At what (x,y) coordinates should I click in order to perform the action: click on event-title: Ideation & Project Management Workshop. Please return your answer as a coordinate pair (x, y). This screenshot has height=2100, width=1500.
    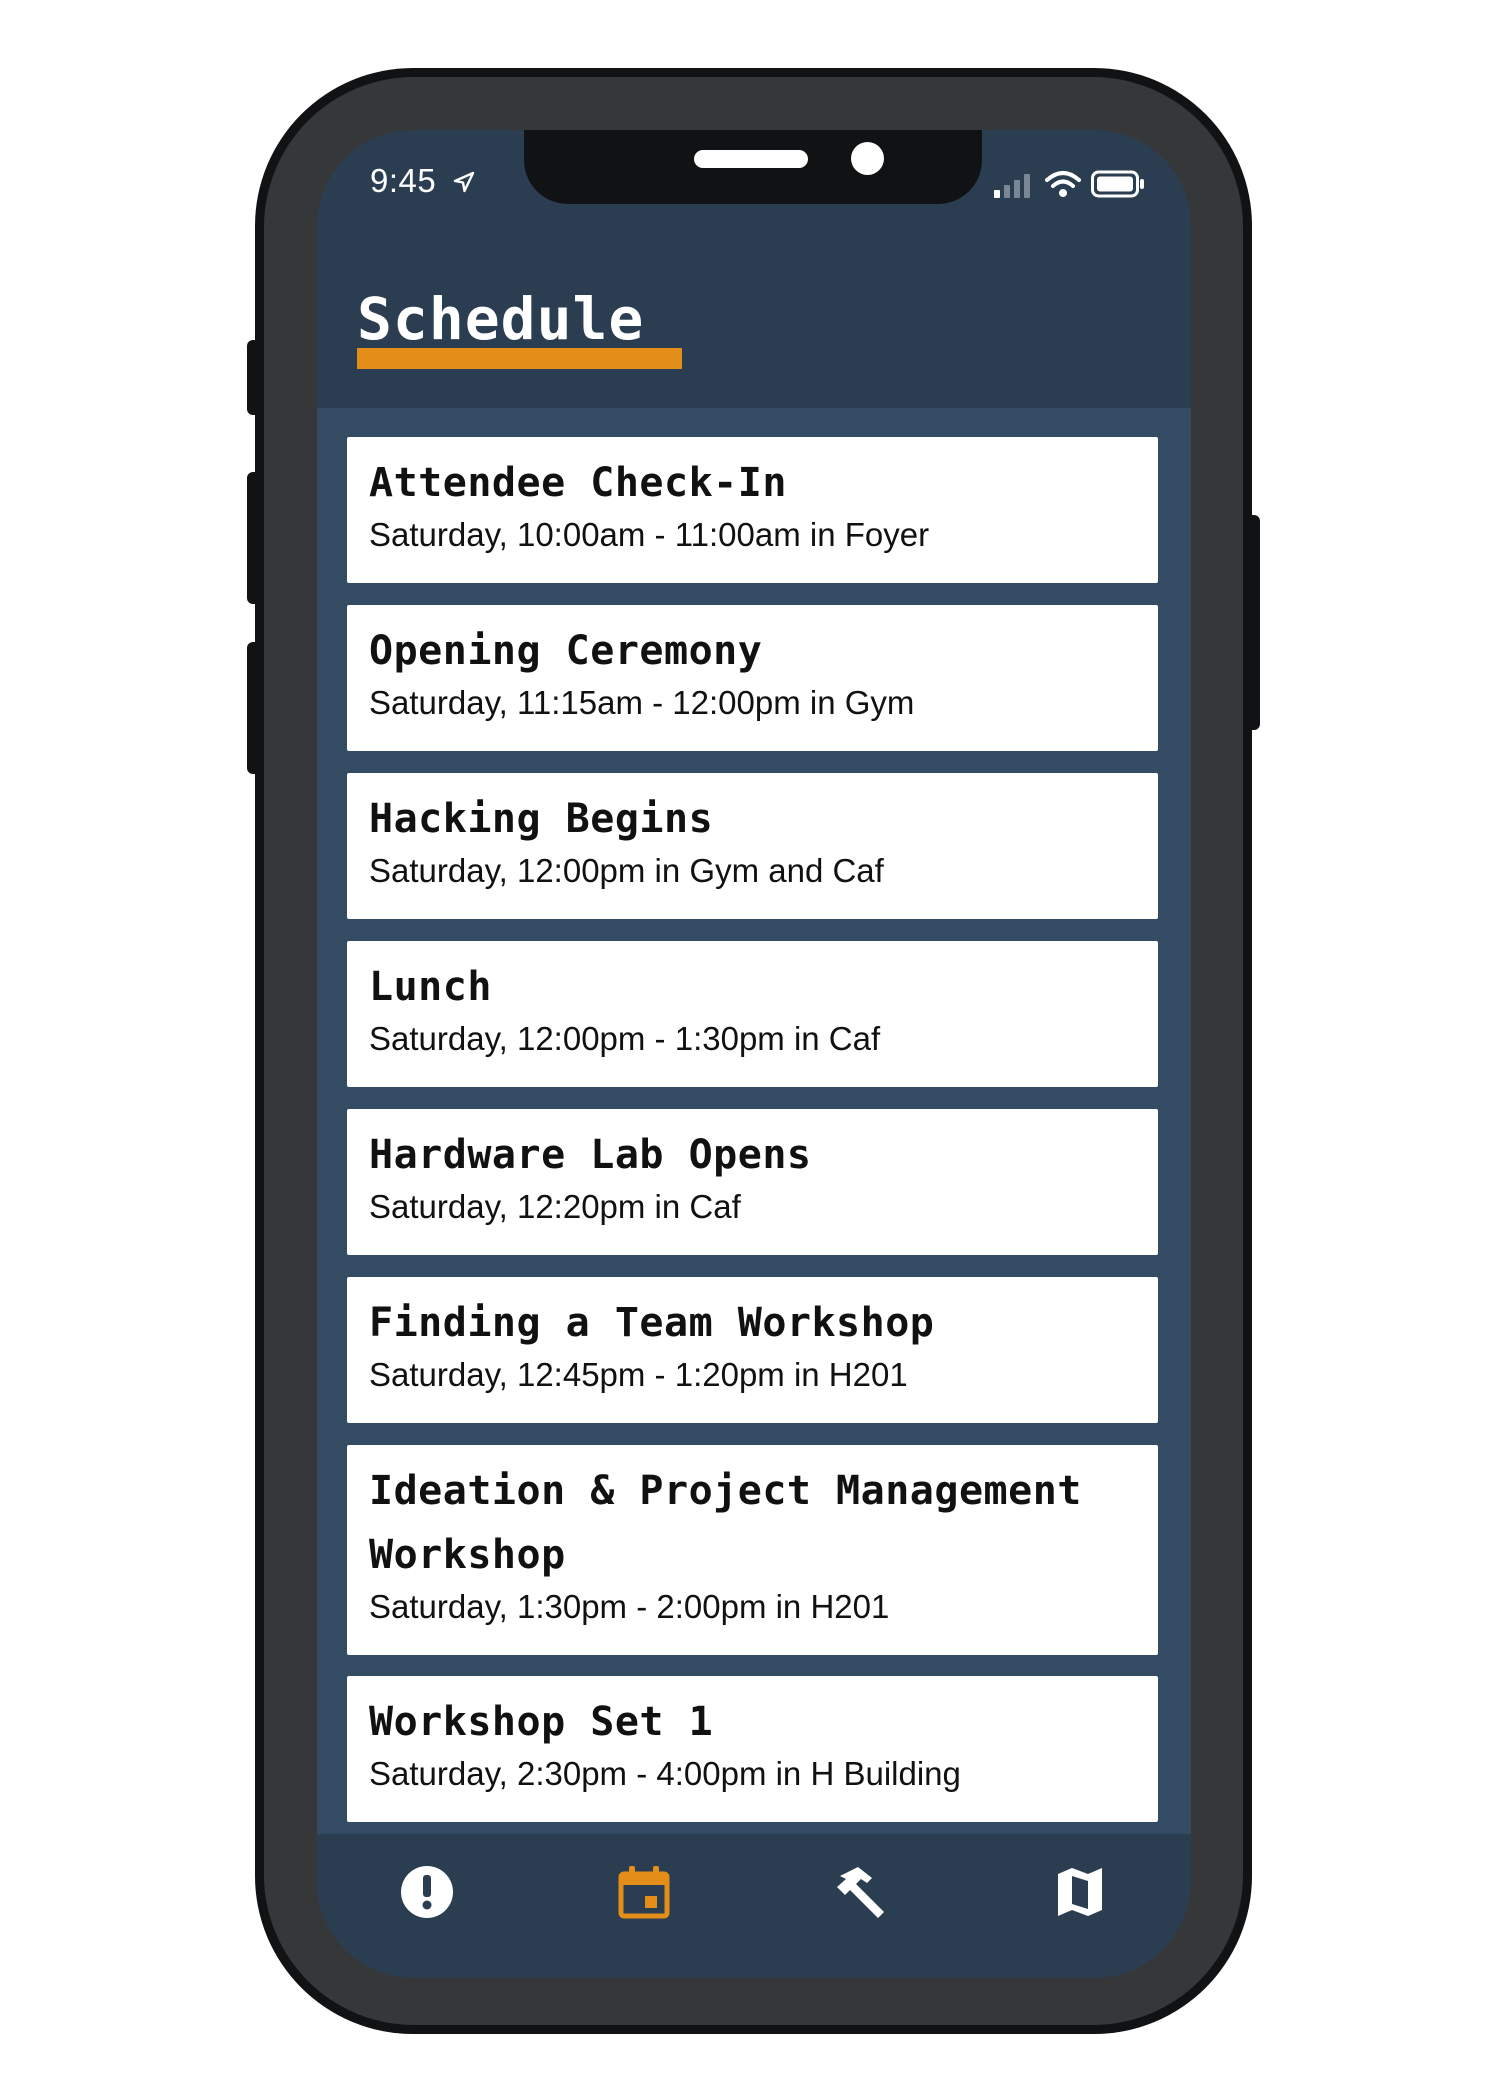
    Looking at the image, I should click on (725, 1523).